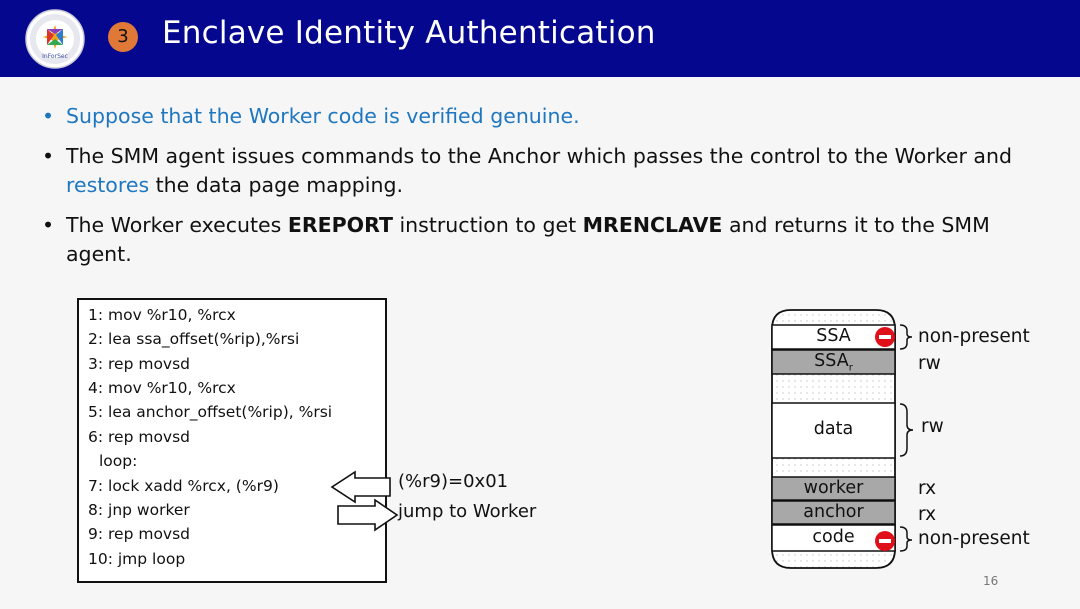  I want to click on left-arrow-icon, so click(360, 487).